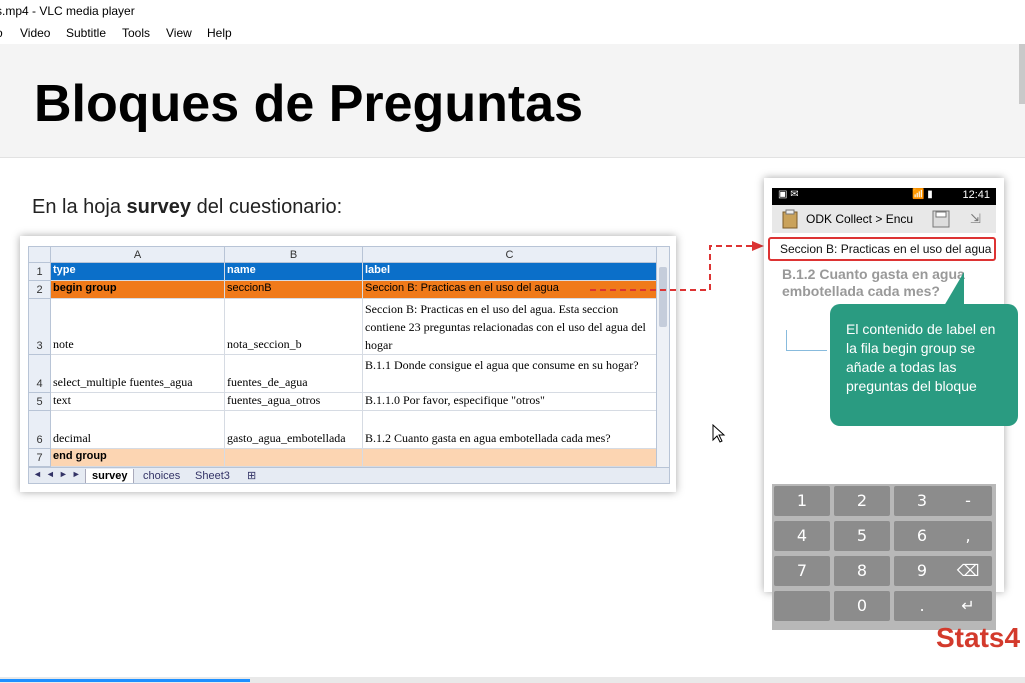 Image resolution: width=1025 pixels, height=683 pixels. Describe the element at coordinates (40, 290) in the screenshot. I see `row-number: 2` at that location.